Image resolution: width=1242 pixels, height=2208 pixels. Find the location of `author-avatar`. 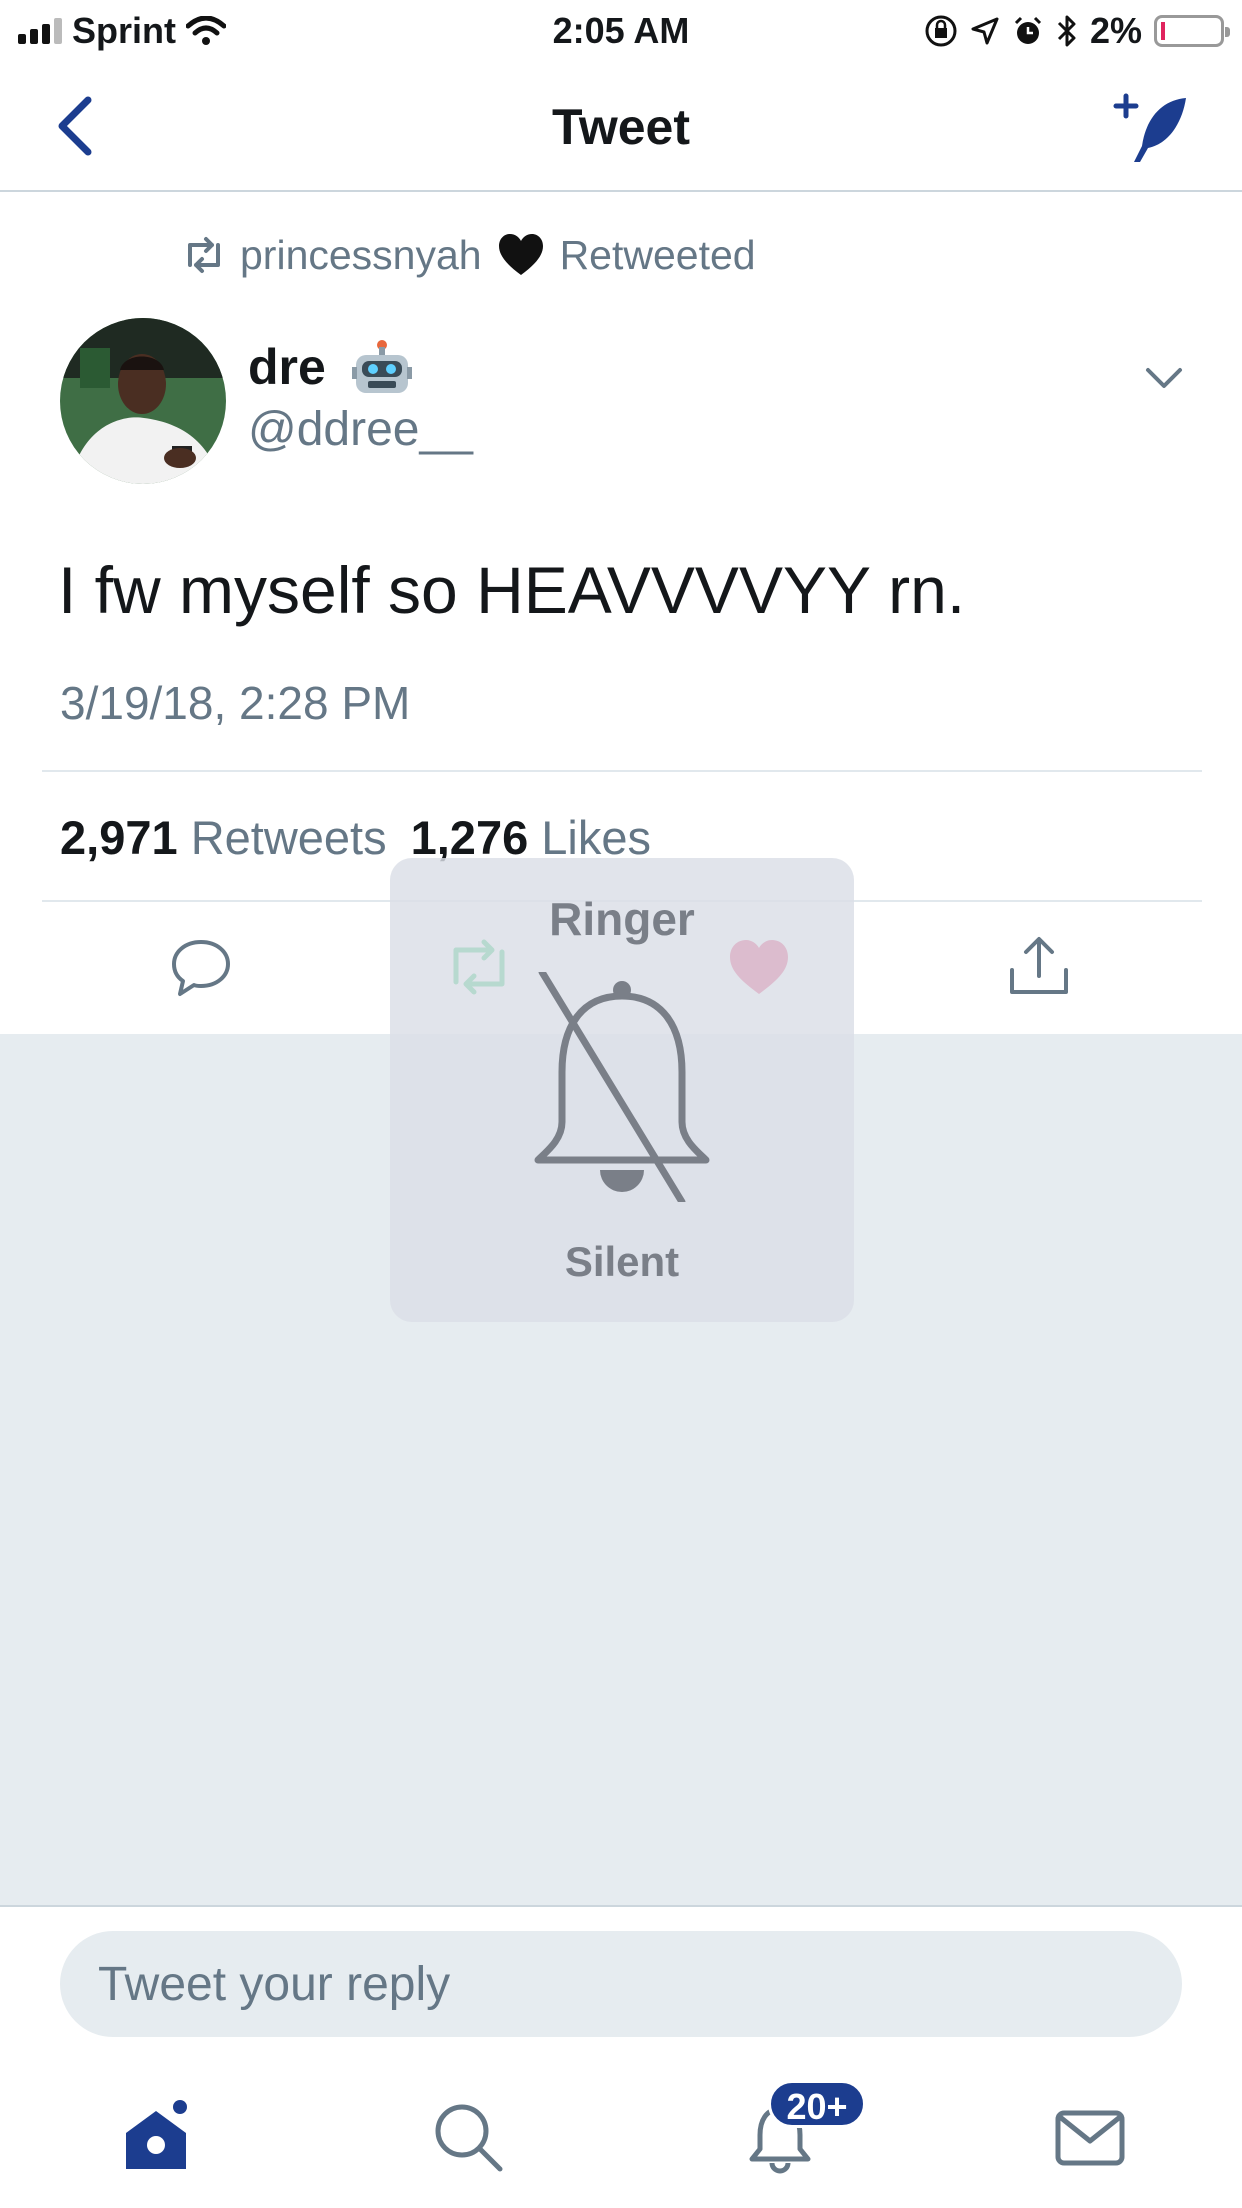

author-avatar is located at coordinates (143, 401).